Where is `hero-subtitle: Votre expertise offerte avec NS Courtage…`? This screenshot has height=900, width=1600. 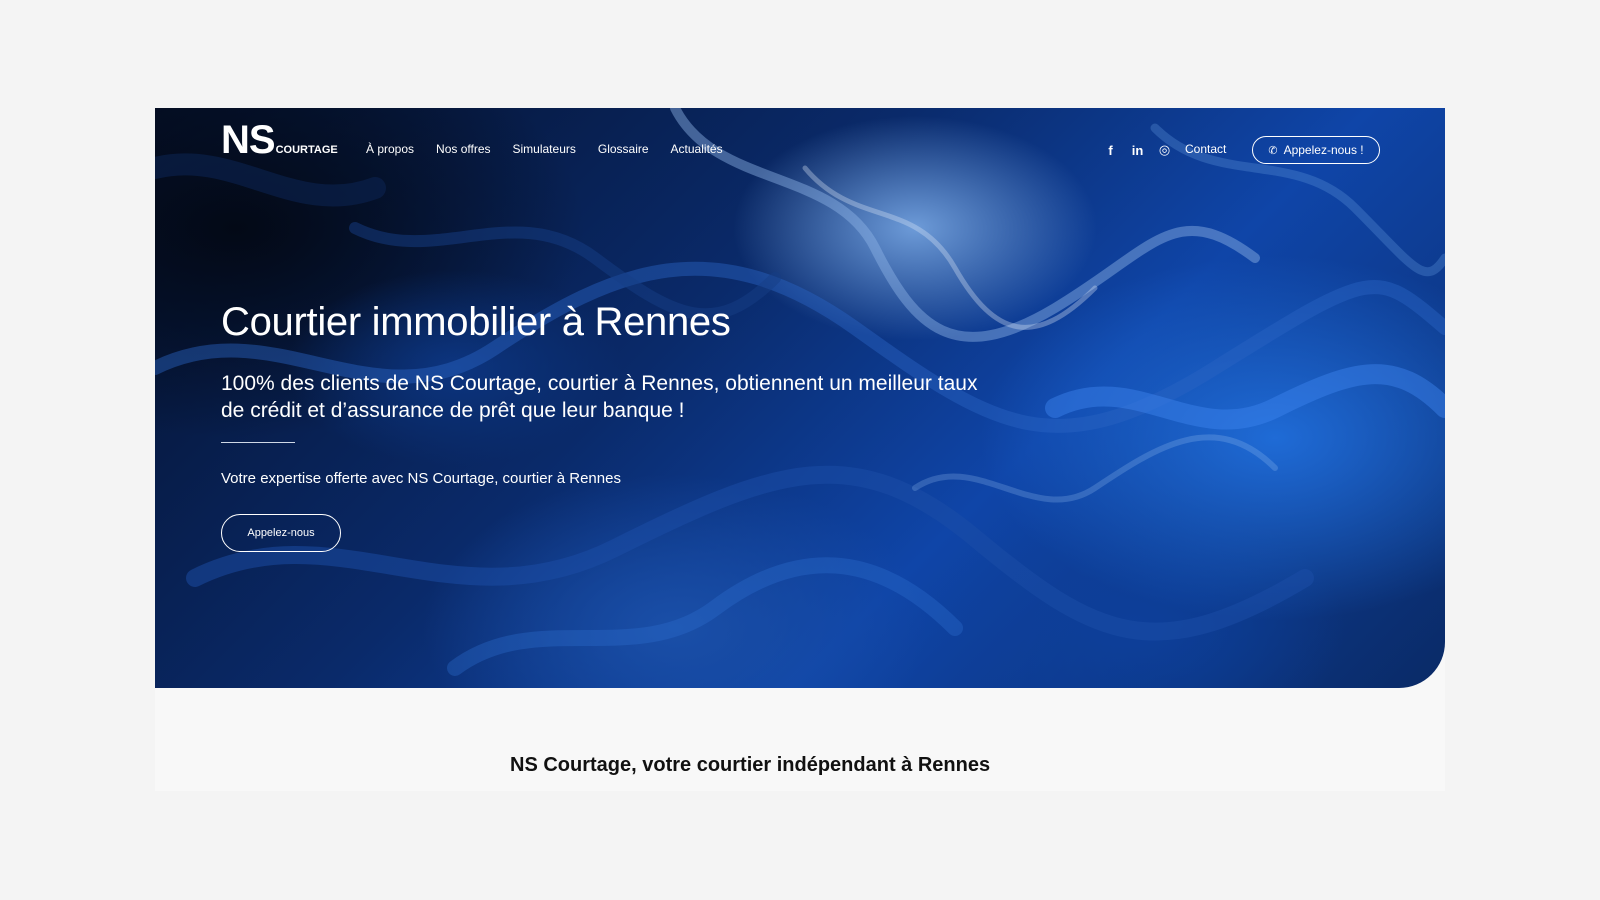
hero-subtitle: Votre expertise offerte avec NS Courtage… is located at coordinates (421, 478).